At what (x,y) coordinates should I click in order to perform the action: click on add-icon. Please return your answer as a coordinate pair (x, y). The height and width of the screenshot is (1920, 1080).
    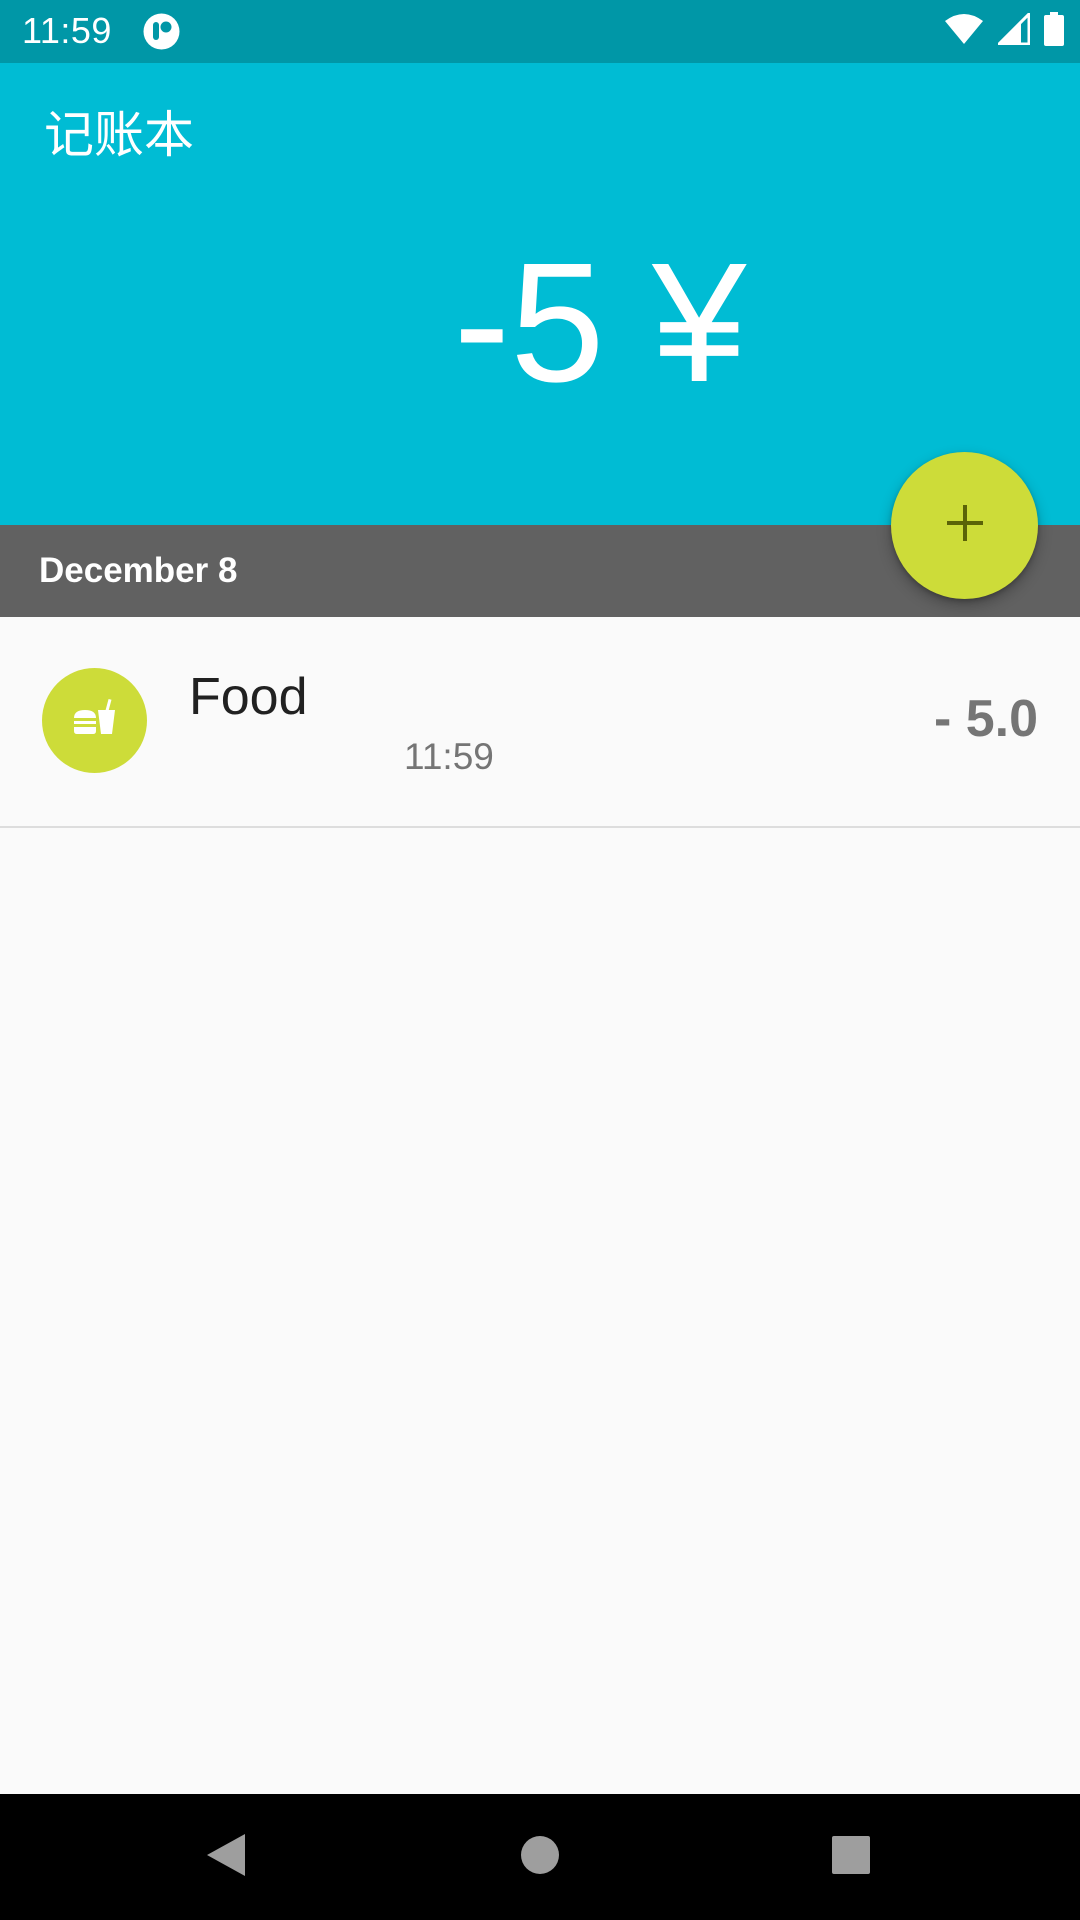
    Looking at the image, I should click on (965, 525).